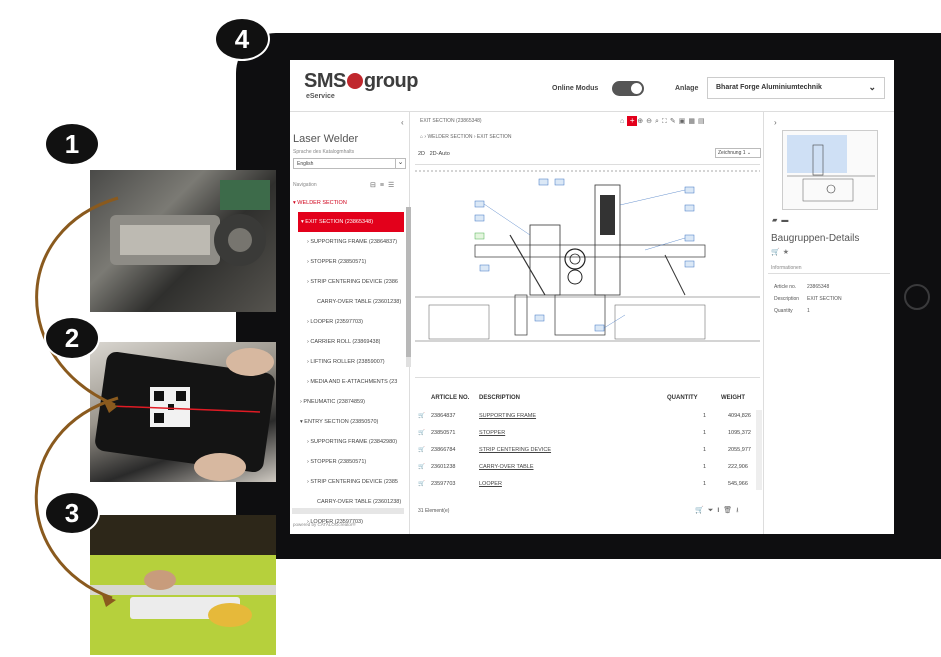 This screenshot has height=657, width=941. What do you see at coordinates (72, 144) in the screenshot?
I see `step-badge-1: 1` at bounding box center [72, 144].